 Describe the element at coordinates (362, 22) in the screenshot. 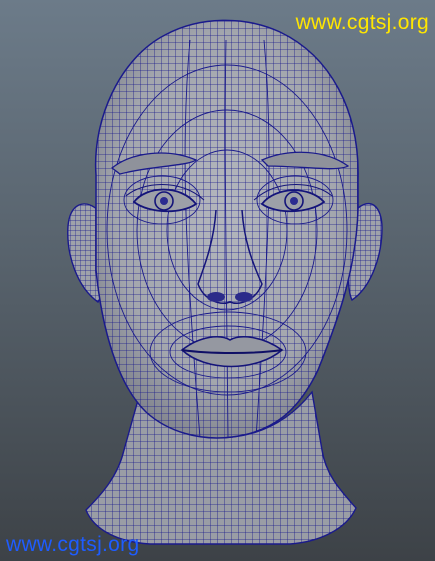

I see `watermark-top: www.cgtsj.org` at that location.